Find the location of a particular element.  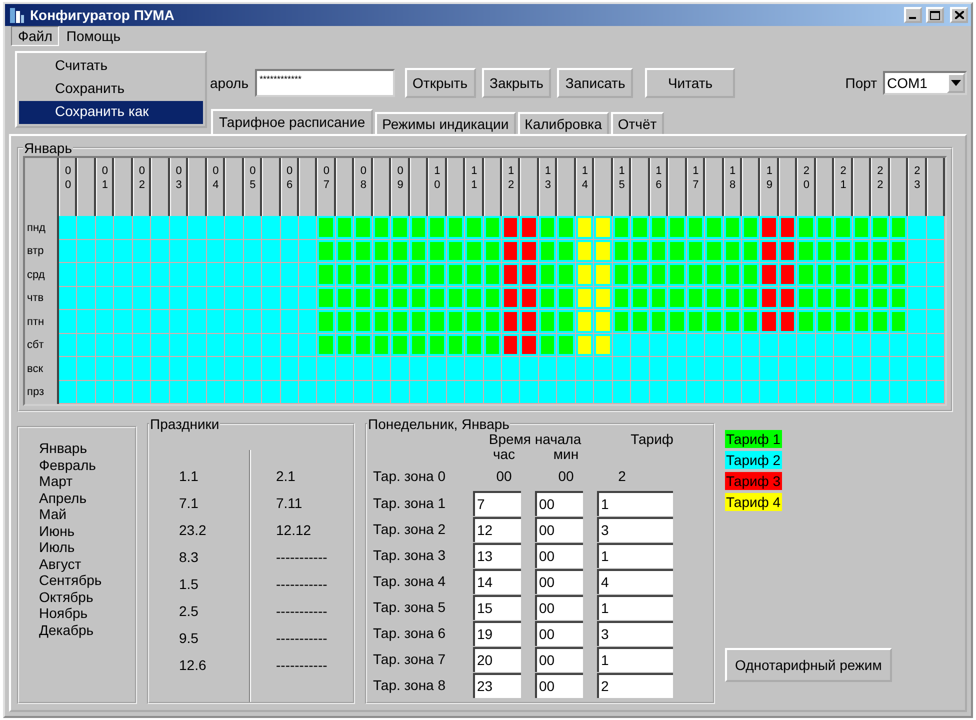

month-item: Январь is located at coordinates (87, 448).